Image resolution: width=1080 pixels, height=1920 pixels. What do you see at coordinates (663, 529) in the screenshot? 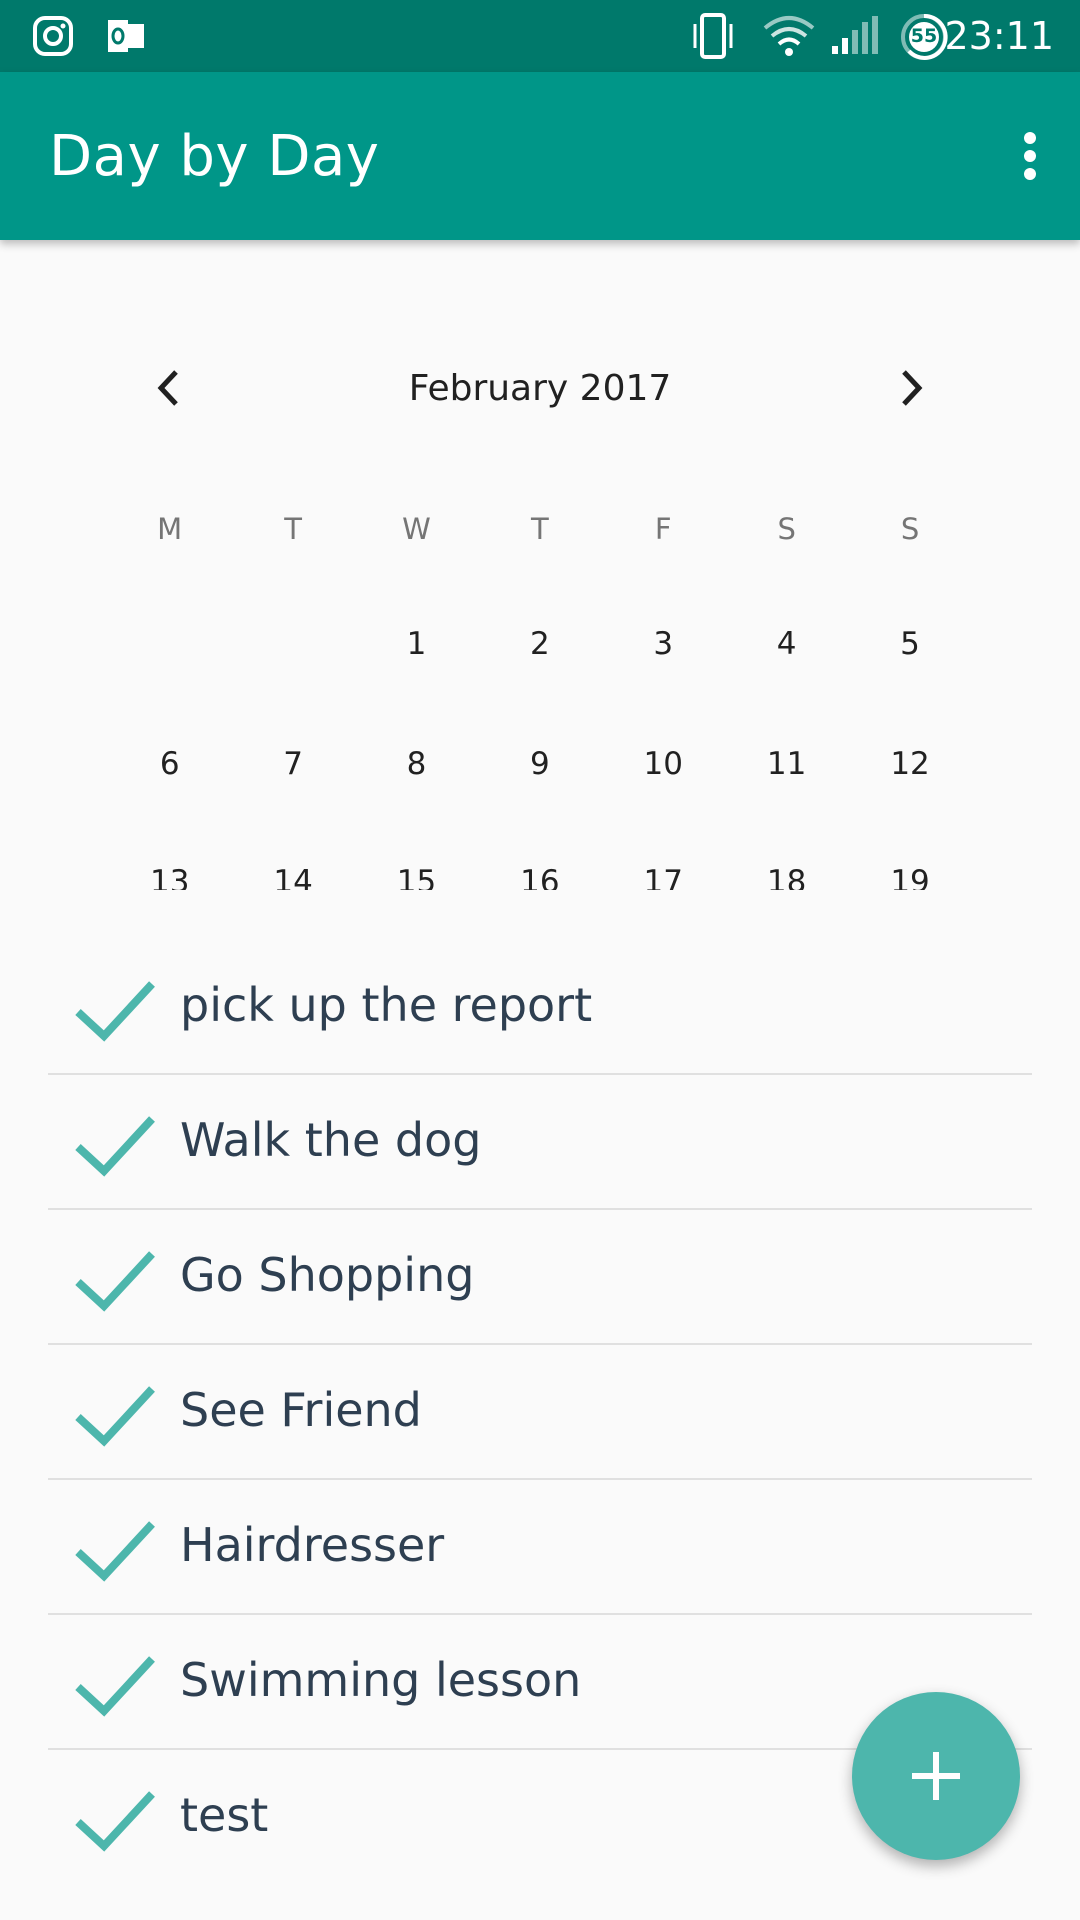
I see `weekday-label: F` at bounding box center [663, 529].